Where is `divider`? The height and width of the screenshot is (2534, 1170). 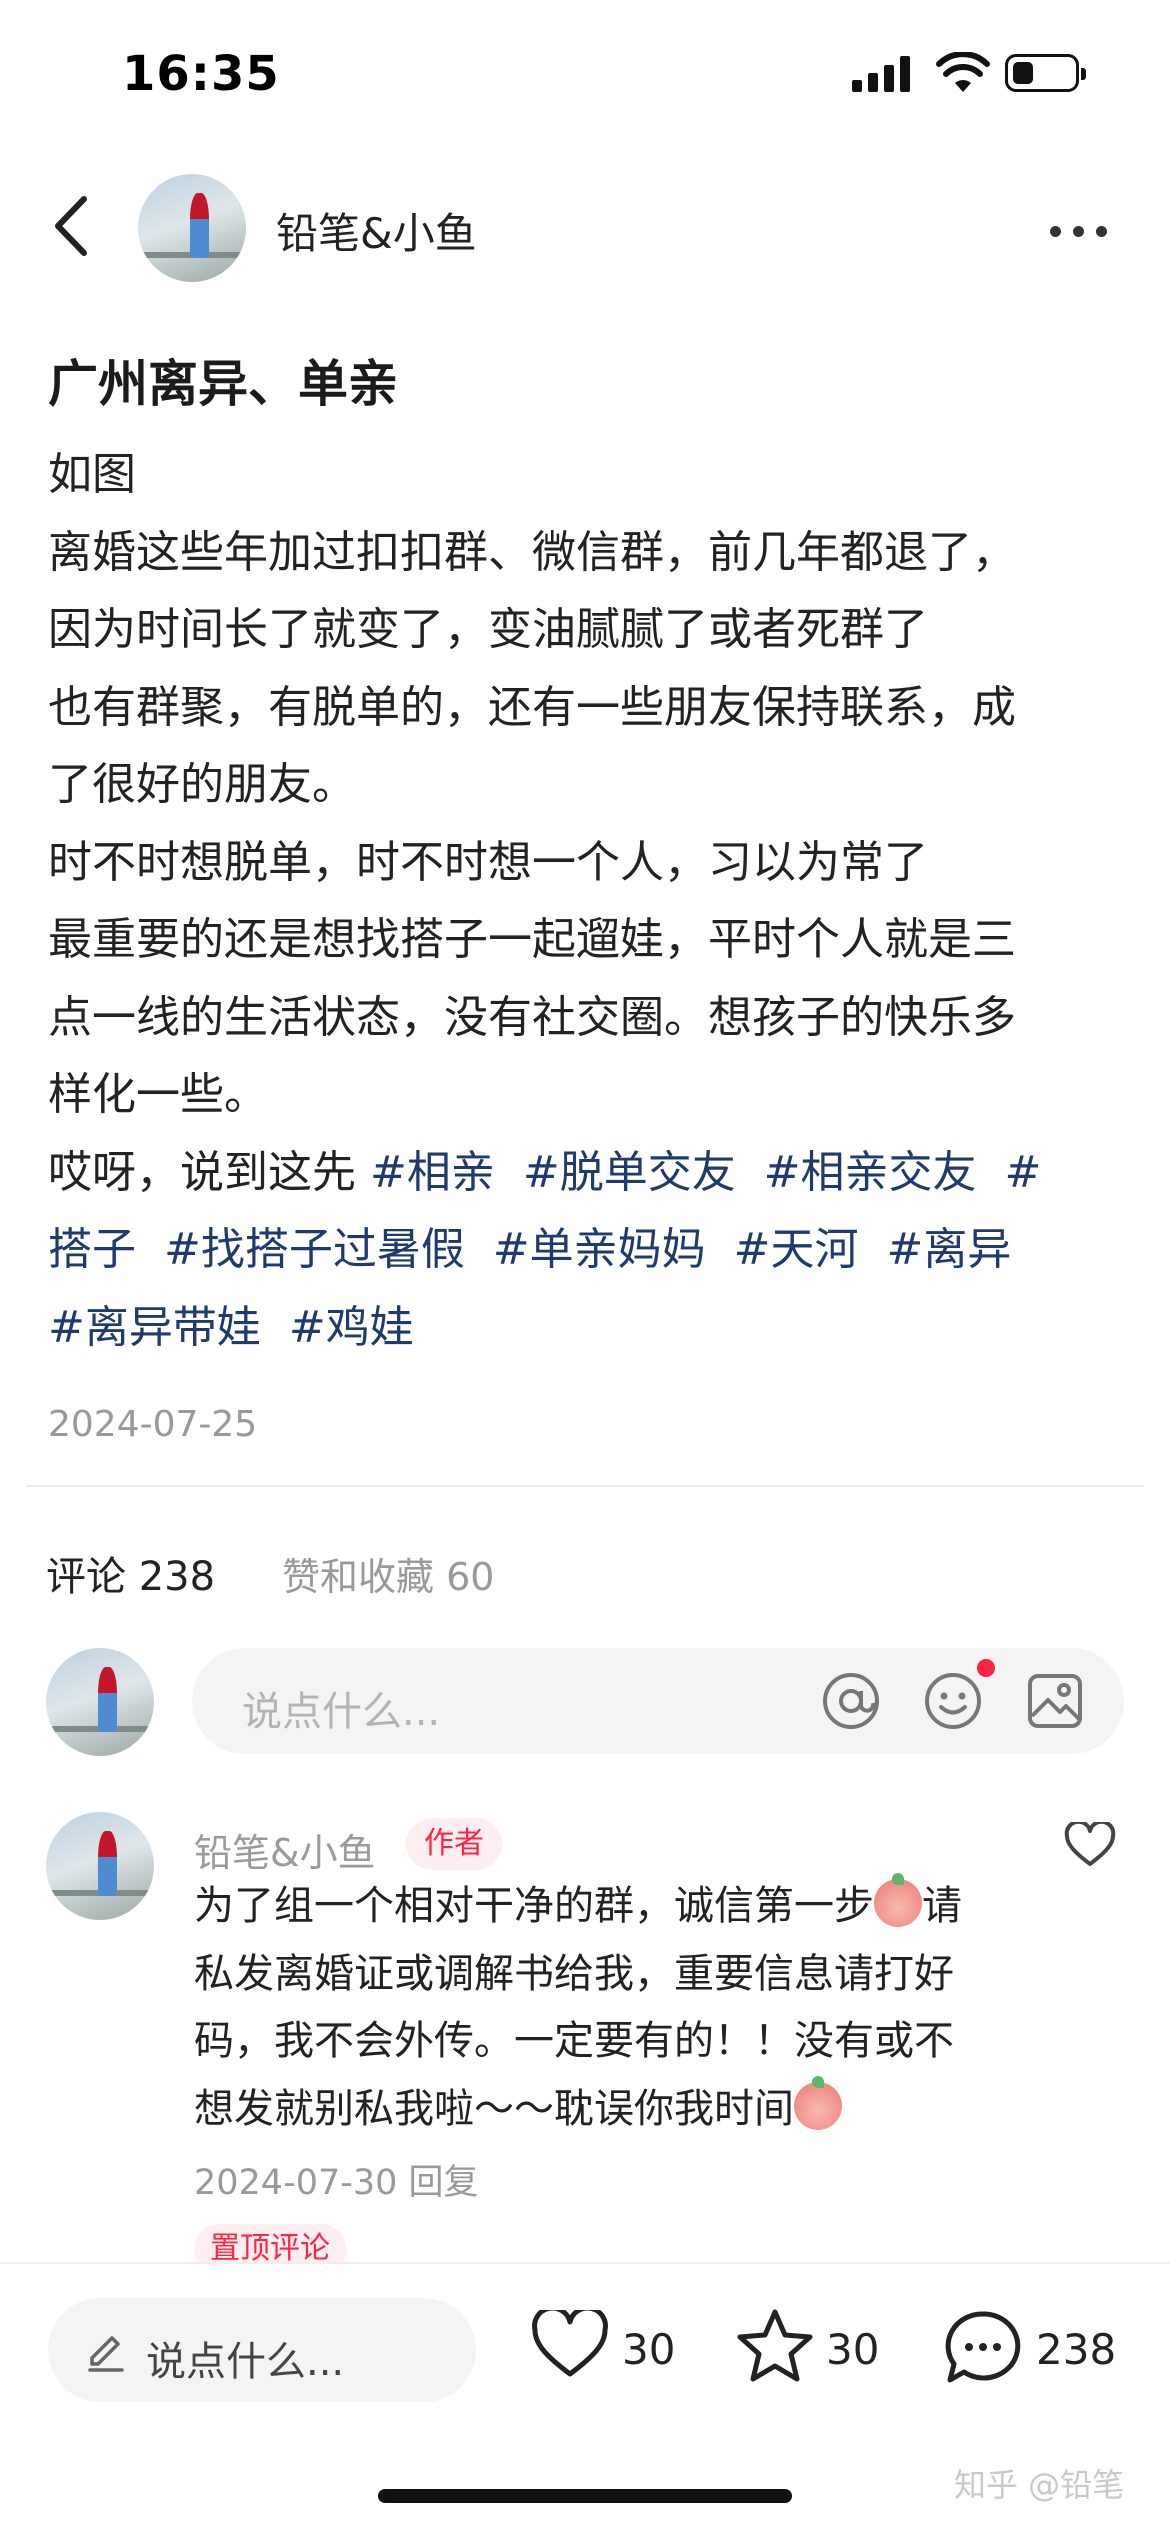 divider is located at coordinates (585, 1486).